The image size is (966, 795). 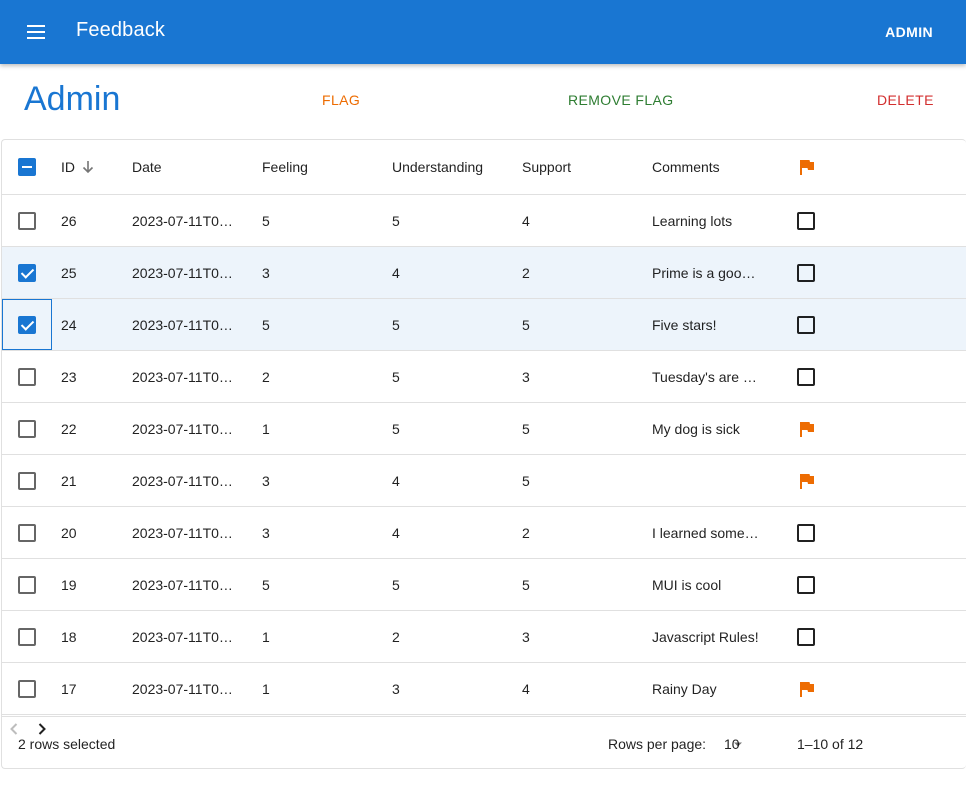 What do you see at coordinates (621, 100) in the screenshot?
I see `remove-flag-button: REMOVE FLAG` at bounding box center [621, 100].